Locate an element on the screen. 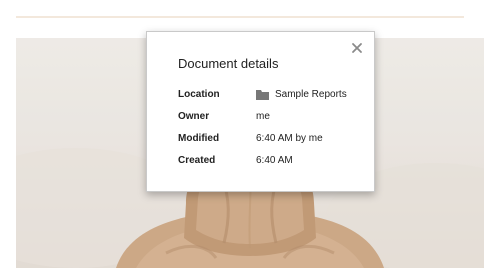  created-value: 6:40 AM is located at coordinates (274, 160).